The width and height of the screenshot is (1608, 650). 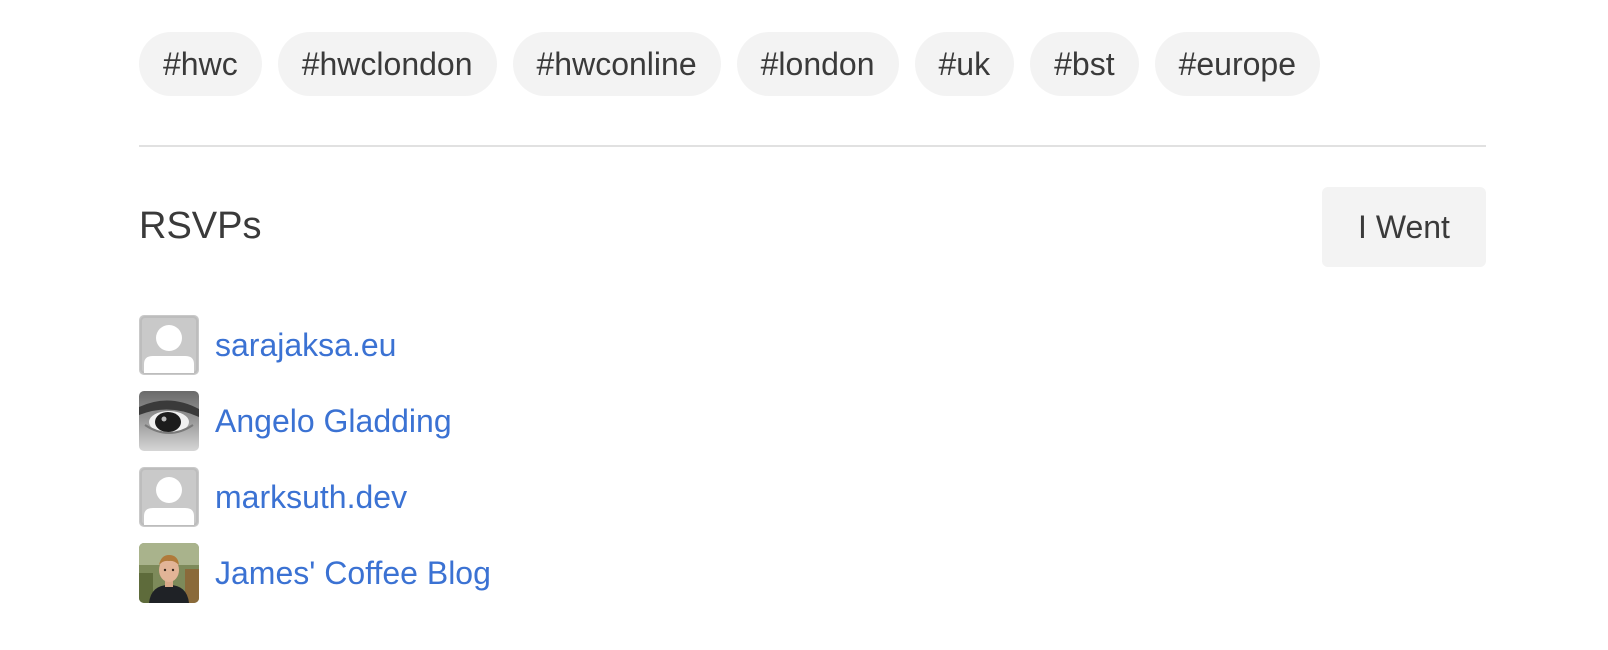 I want to click on tag-uk: #uk, so click(x=964, y=64).